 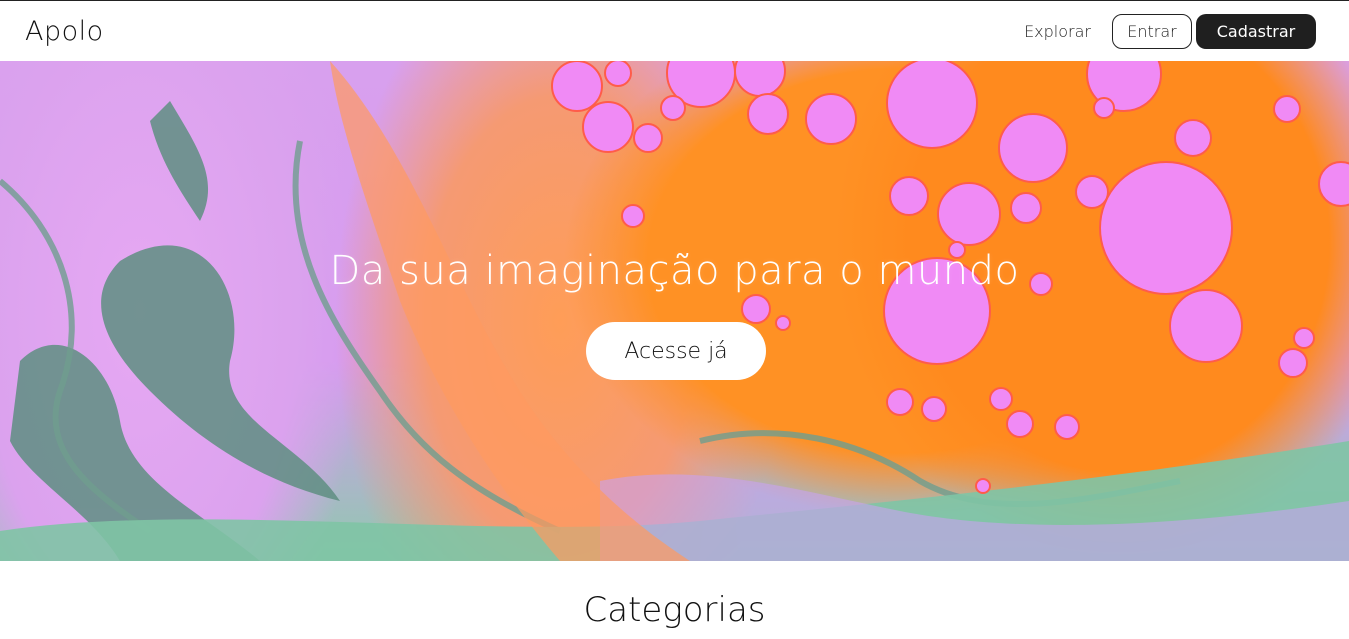 I want to click on brand-logo: Apolo, so click(x=64, y=31).